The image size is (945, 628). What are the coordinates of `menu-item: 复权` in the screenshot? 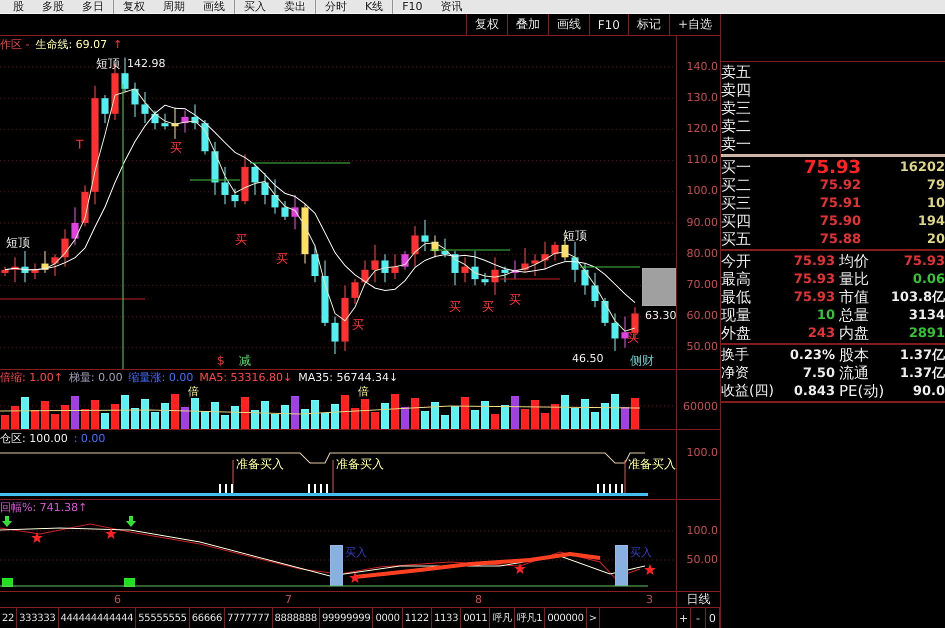 It's located at (134, 7).